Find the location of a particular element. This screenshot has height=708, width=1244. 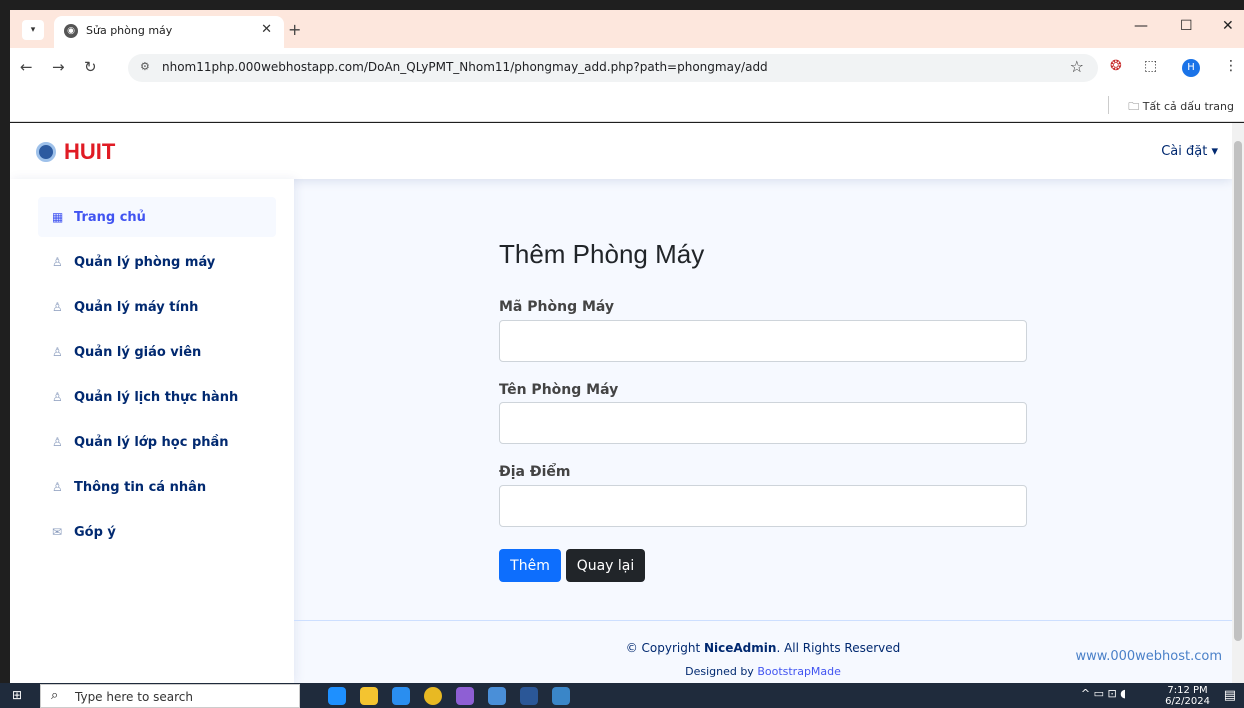

browser-tab: ◉ Sửa phòng máy ✕ is located at coordinates (169, 32).